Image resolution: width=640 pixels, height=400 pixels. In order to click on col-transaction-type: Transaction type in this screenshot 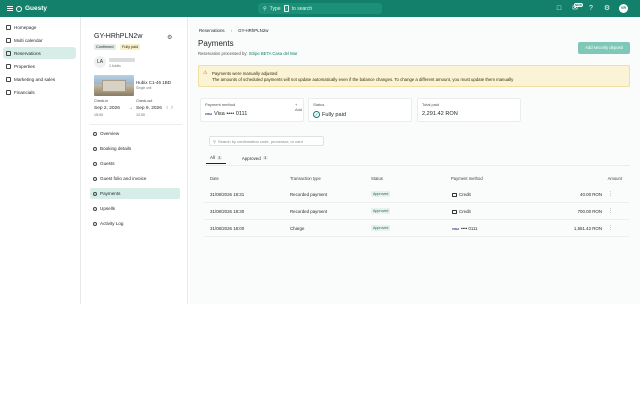, I will do `click(305, 178)`.